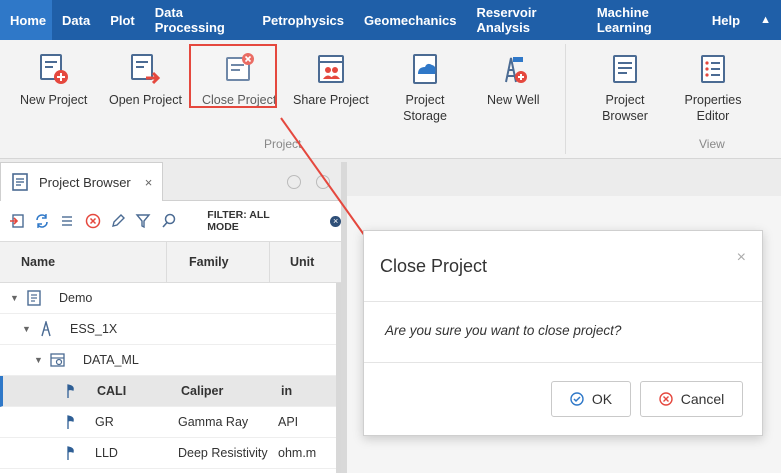  Describe the element at coordinates (434, 266) in the screenshot. I see `dialog-title: Close Project` at that location.